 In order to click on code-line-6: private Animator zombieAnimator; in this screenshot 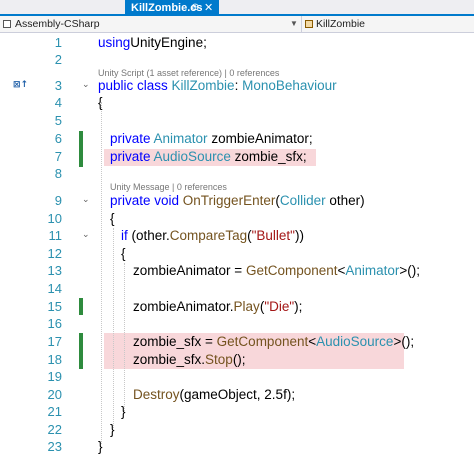, I will do `click(211, 139)`.